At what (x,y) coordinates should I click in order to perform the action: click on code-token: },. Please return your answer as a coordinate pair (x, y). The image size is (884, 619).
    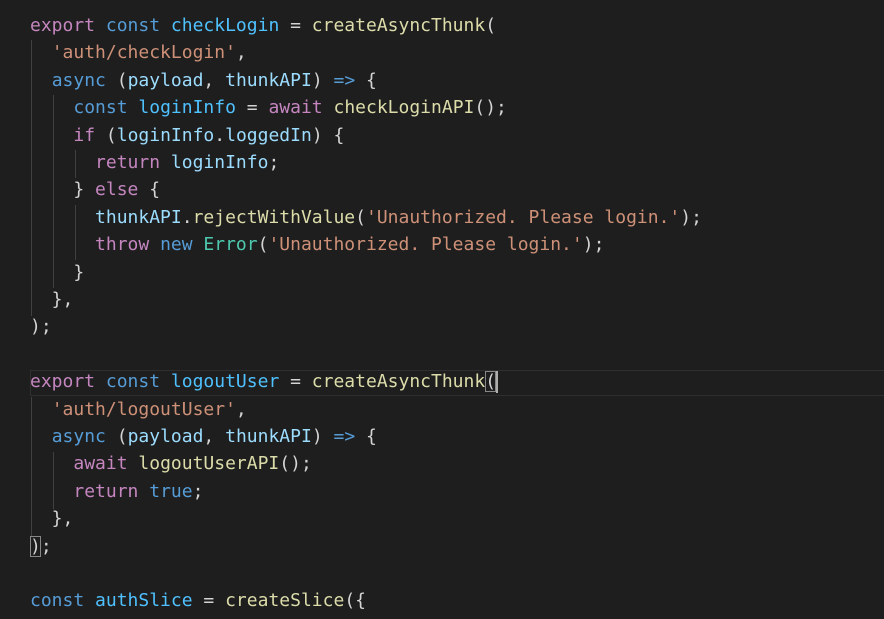
    Looking at the image, I should click on (52, 299).